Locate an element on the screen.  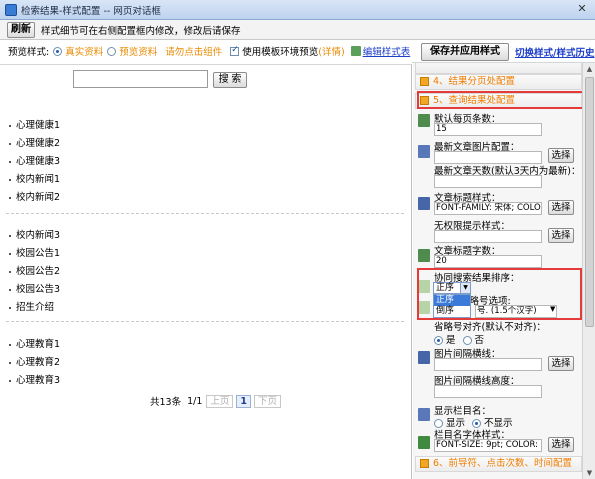
list-item-title: 校内新闻1 is located at coordinates (38, 179).